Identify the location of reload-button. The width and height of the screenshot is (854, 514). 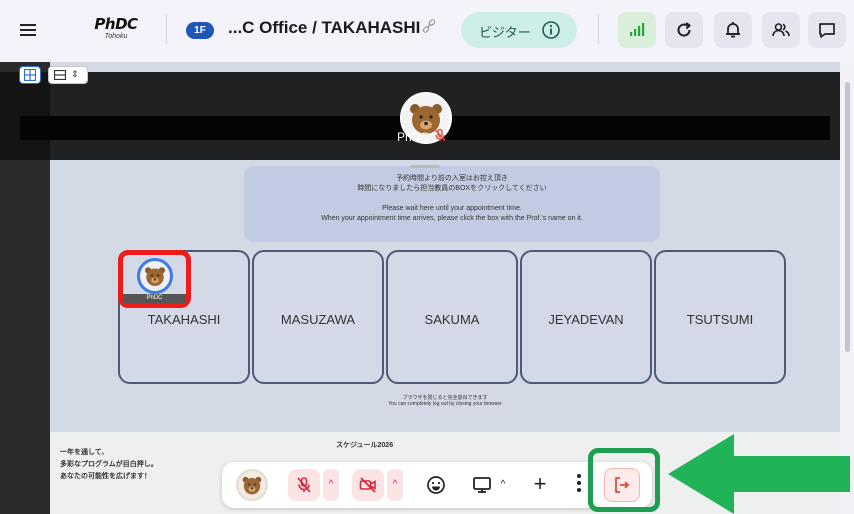
(684, 30).